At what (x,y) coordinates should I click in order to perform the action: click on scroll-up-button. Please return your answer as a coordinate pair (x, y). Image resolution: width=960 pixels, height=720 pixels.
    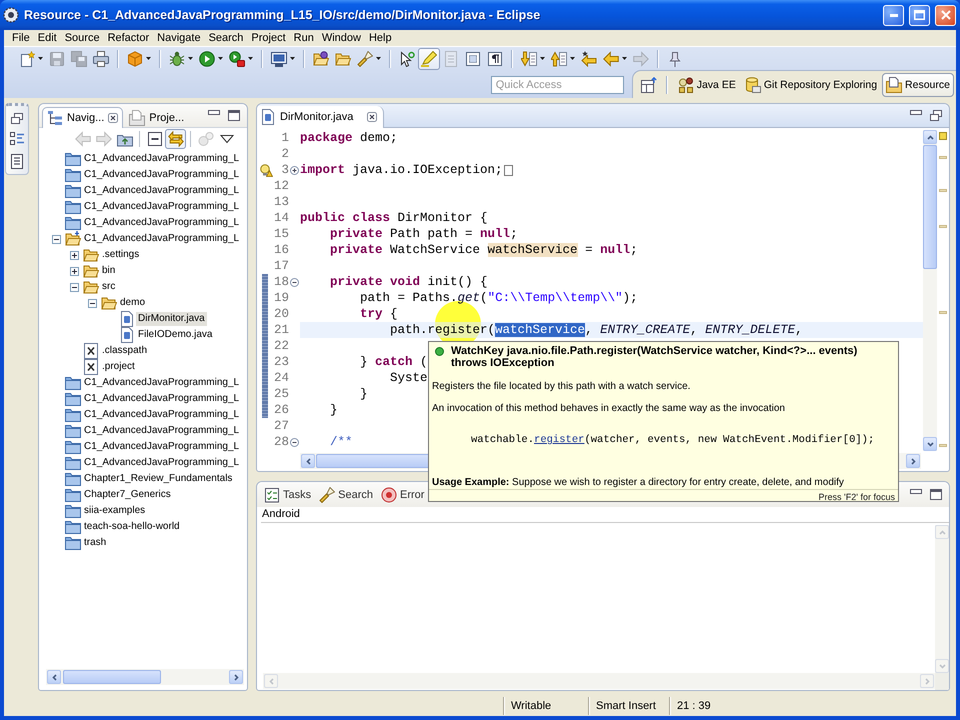
    Looking at the image, I should click on (930, 137).